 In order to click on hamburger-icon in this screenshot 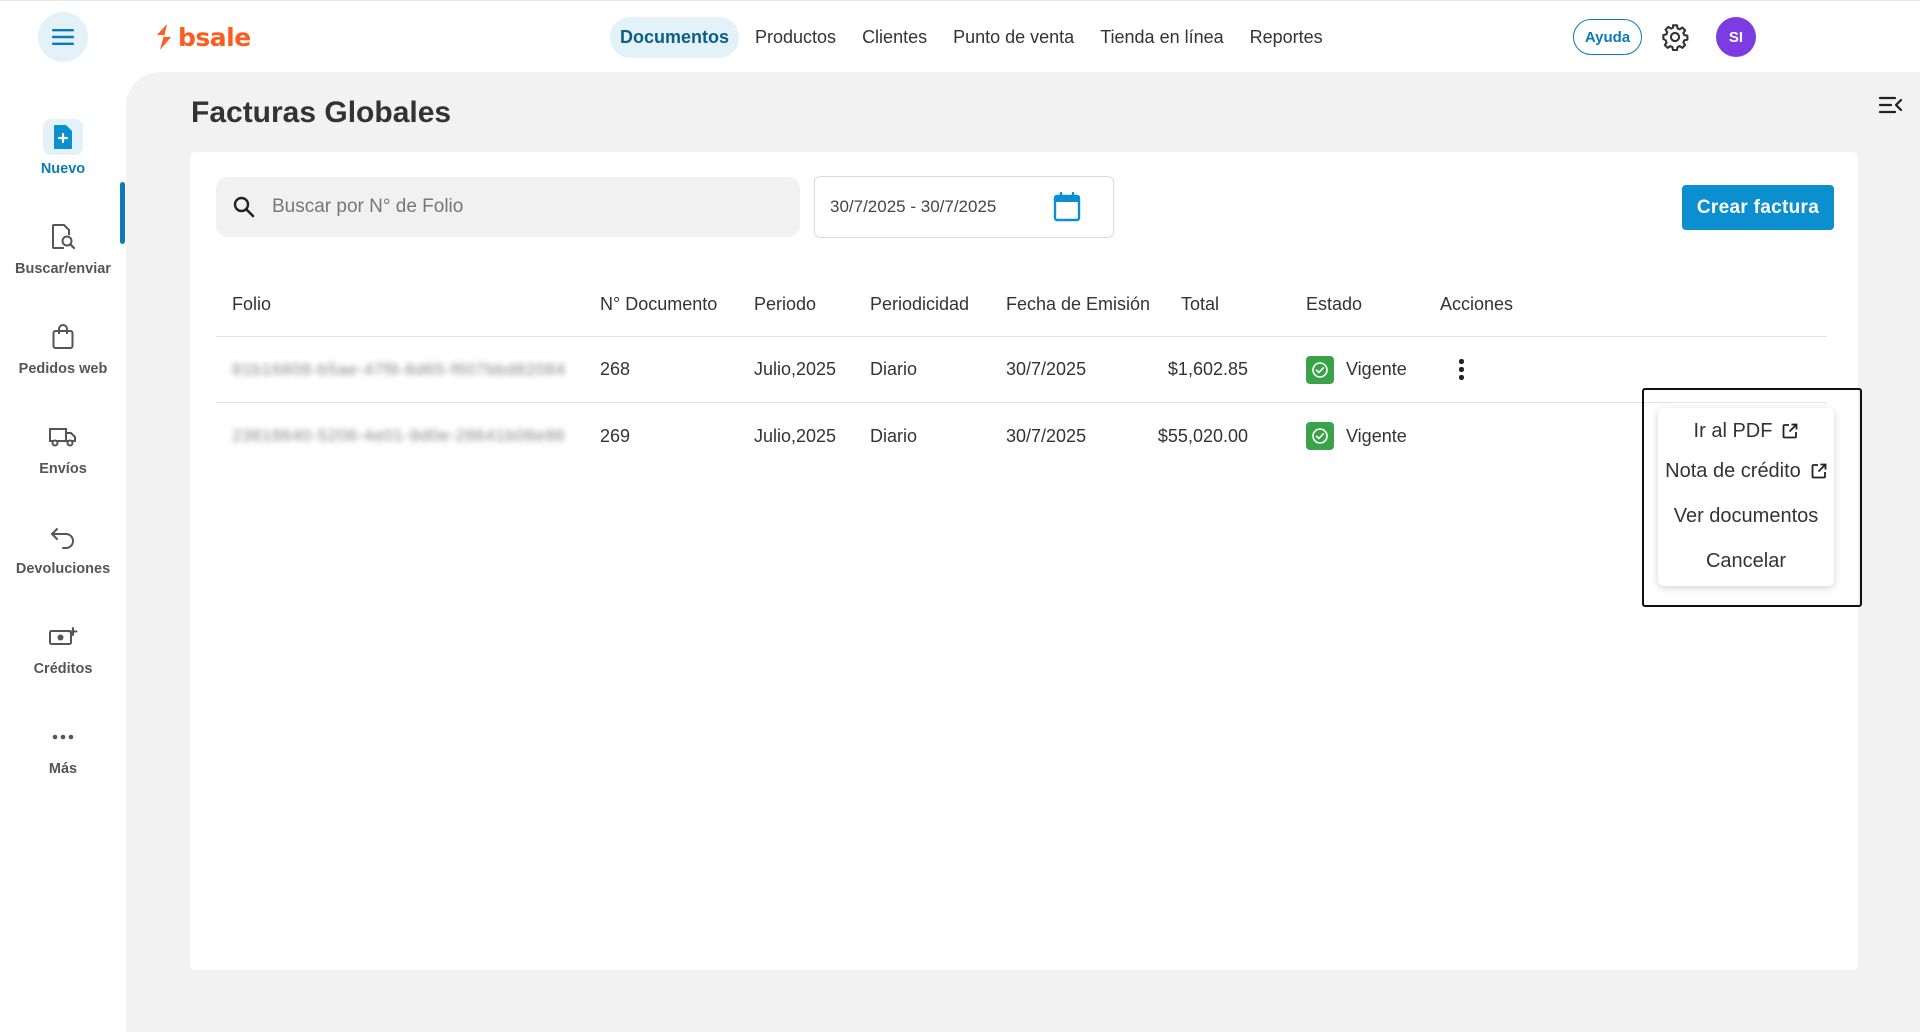, I will do `click(63, 37)`.